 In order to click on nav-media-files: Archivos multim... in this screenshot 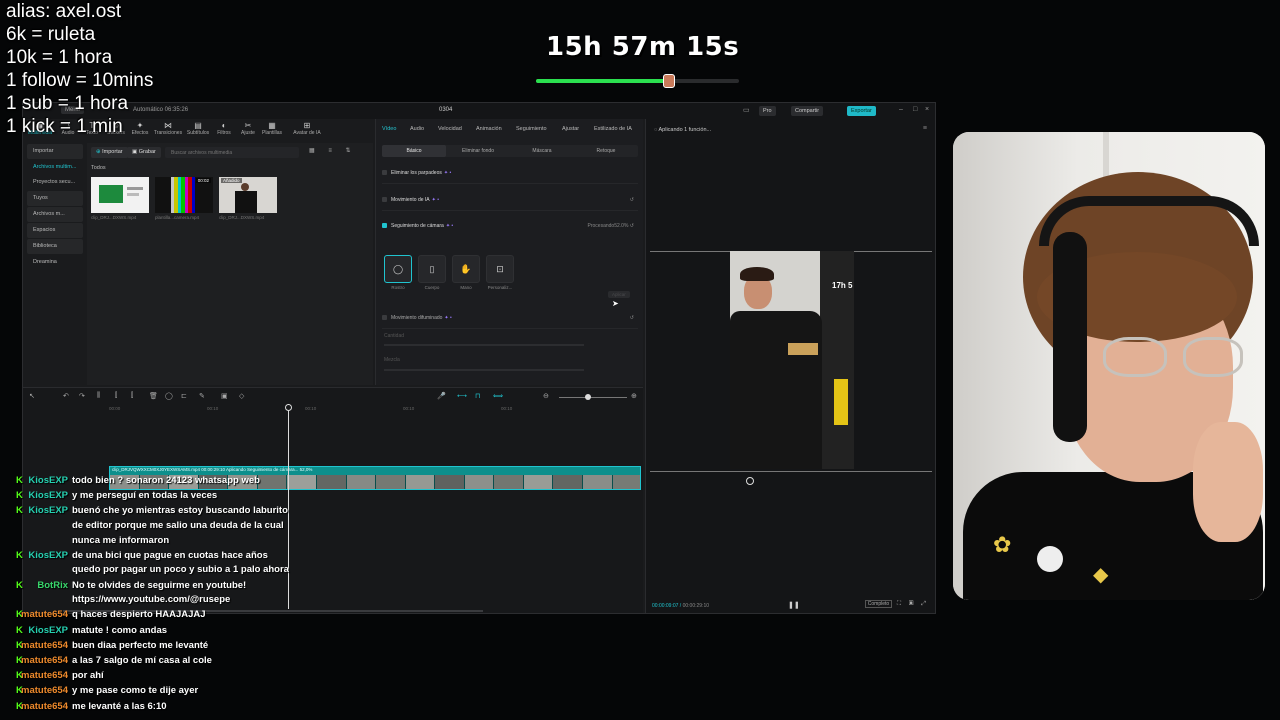, I will do `click(55, 167)`.